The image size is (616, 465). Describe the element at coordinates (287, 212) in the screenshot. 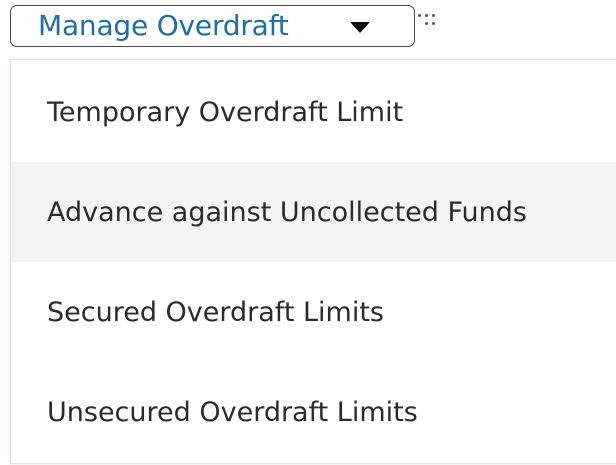

I see `menu-item-label: Advance against Uncollected Funds` at that location.